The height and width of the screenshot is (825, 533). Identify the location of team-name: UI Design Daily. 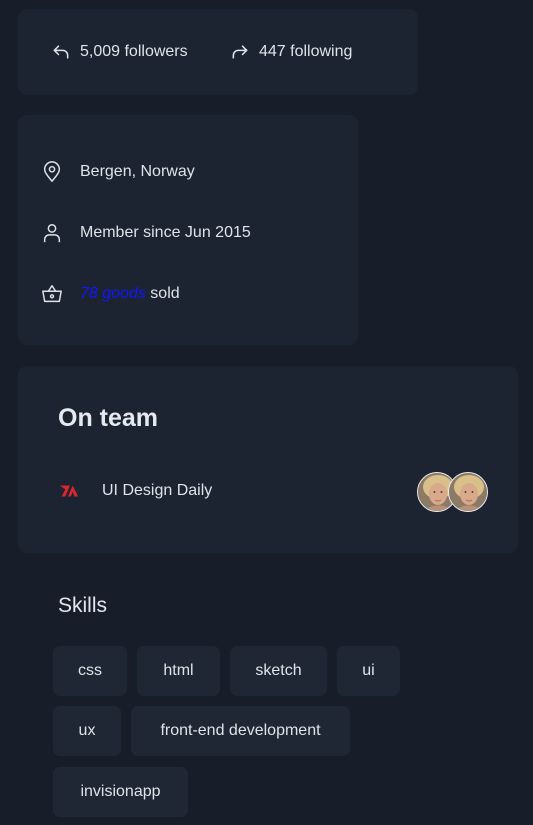
(157, 490).